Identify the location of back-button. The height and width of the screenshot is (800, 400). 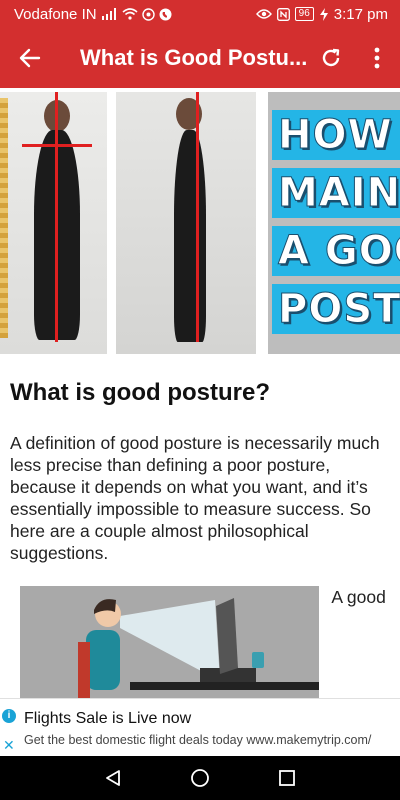
(30, 58).